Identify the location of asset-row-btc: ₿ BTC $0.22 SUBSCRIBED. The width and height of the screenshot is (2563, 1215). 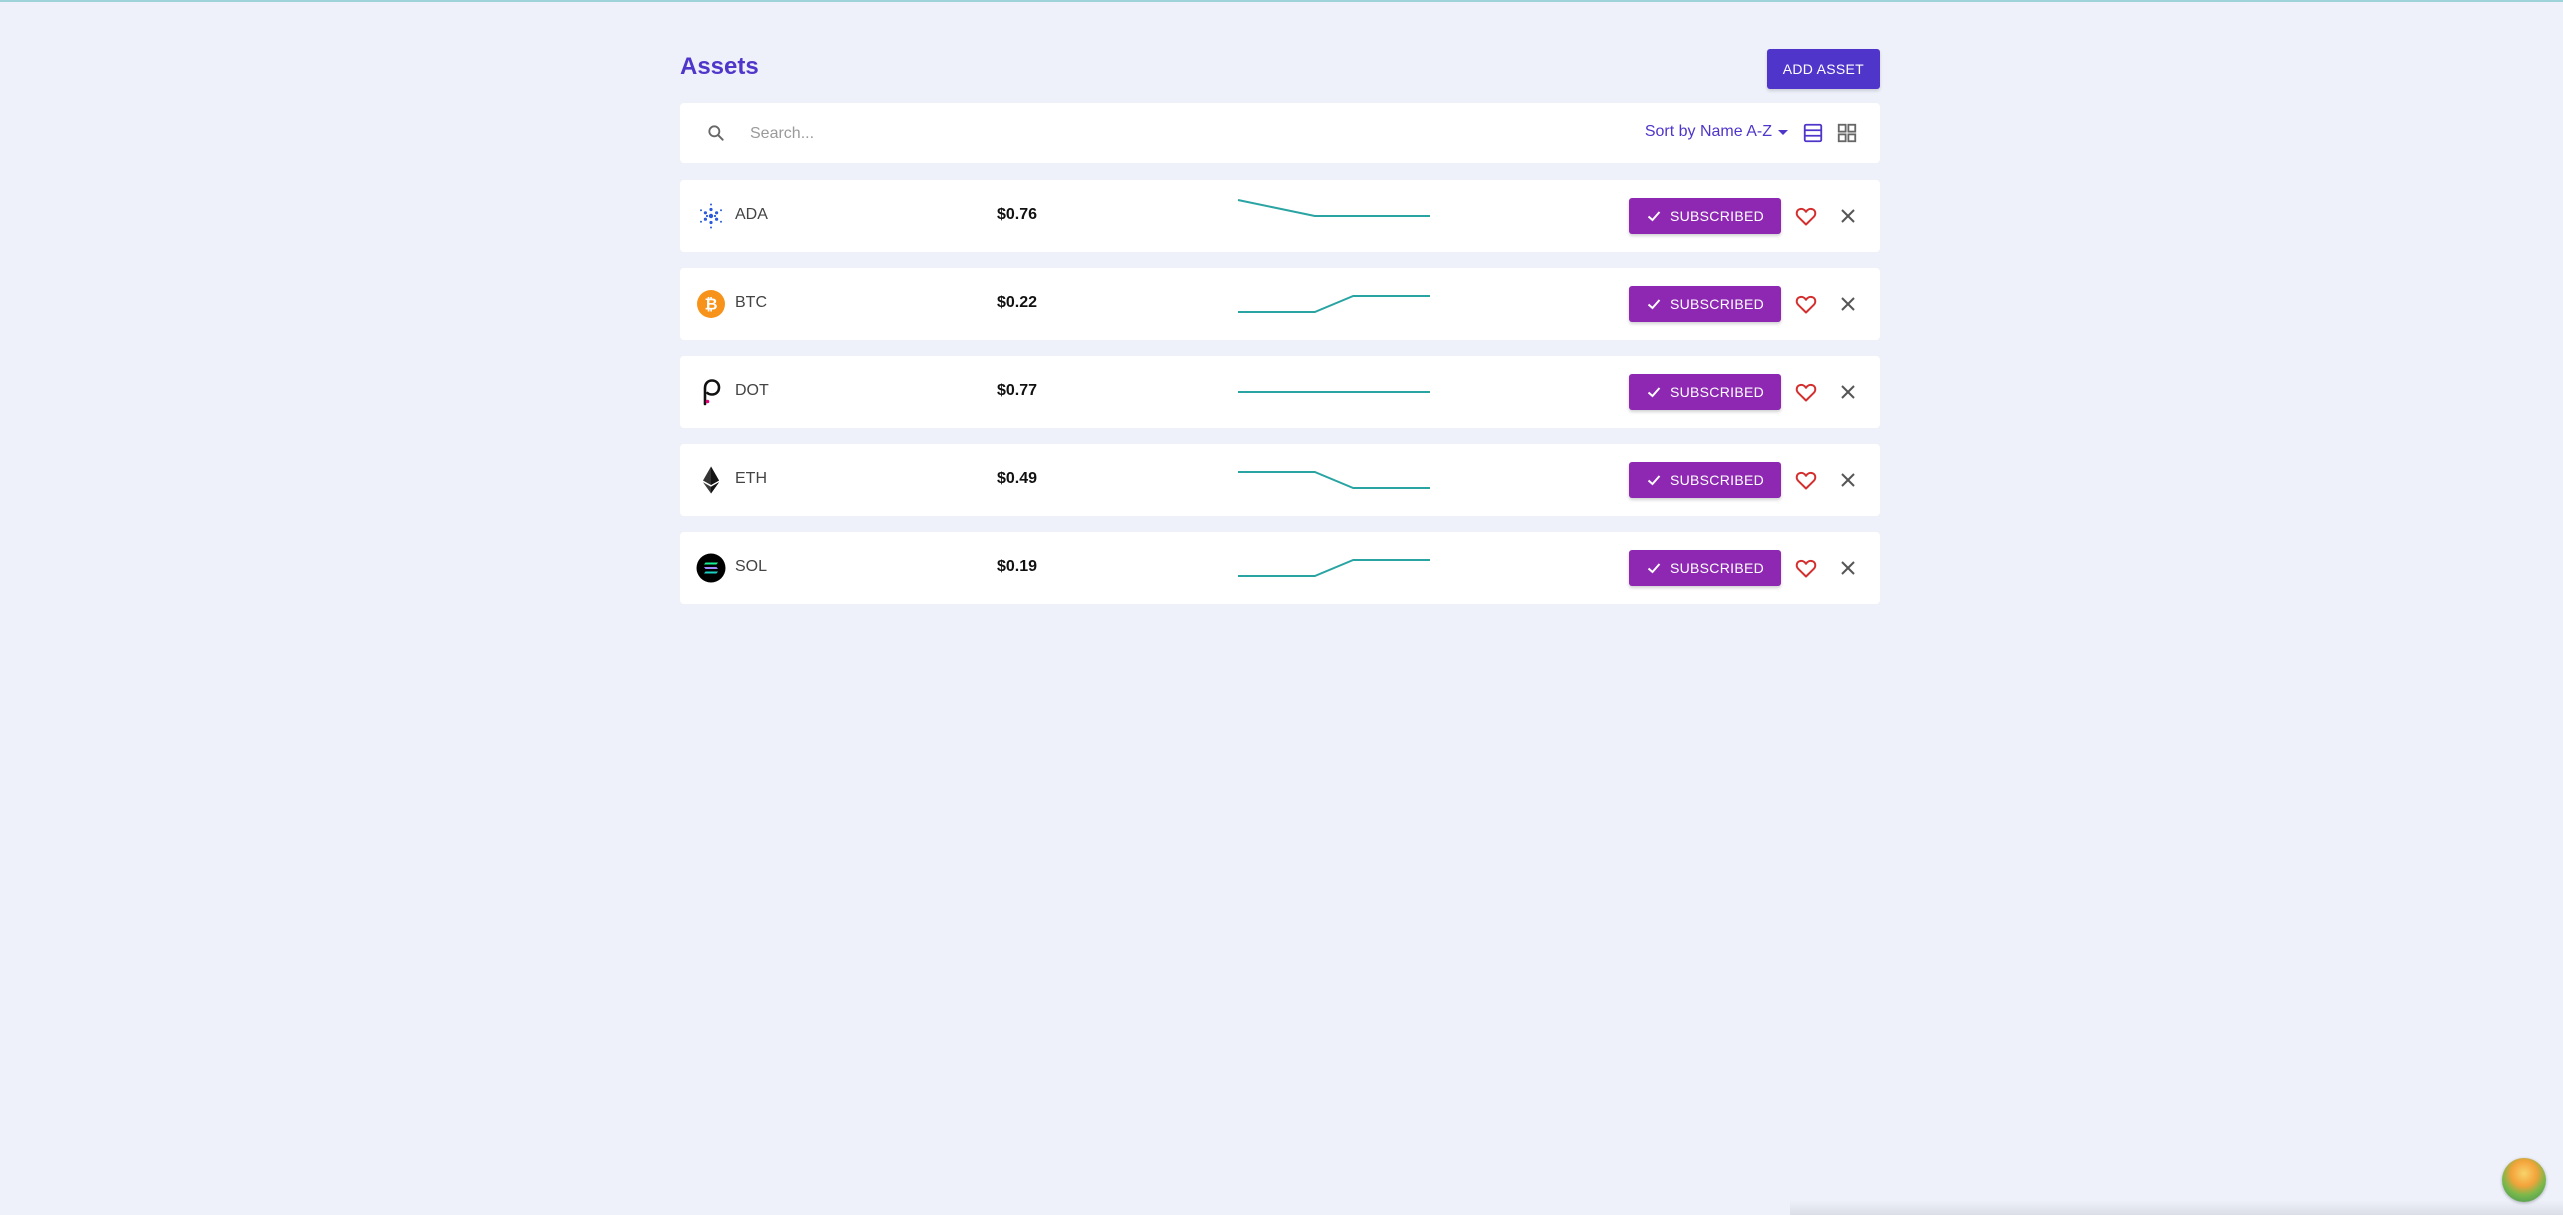
(1280, 304).